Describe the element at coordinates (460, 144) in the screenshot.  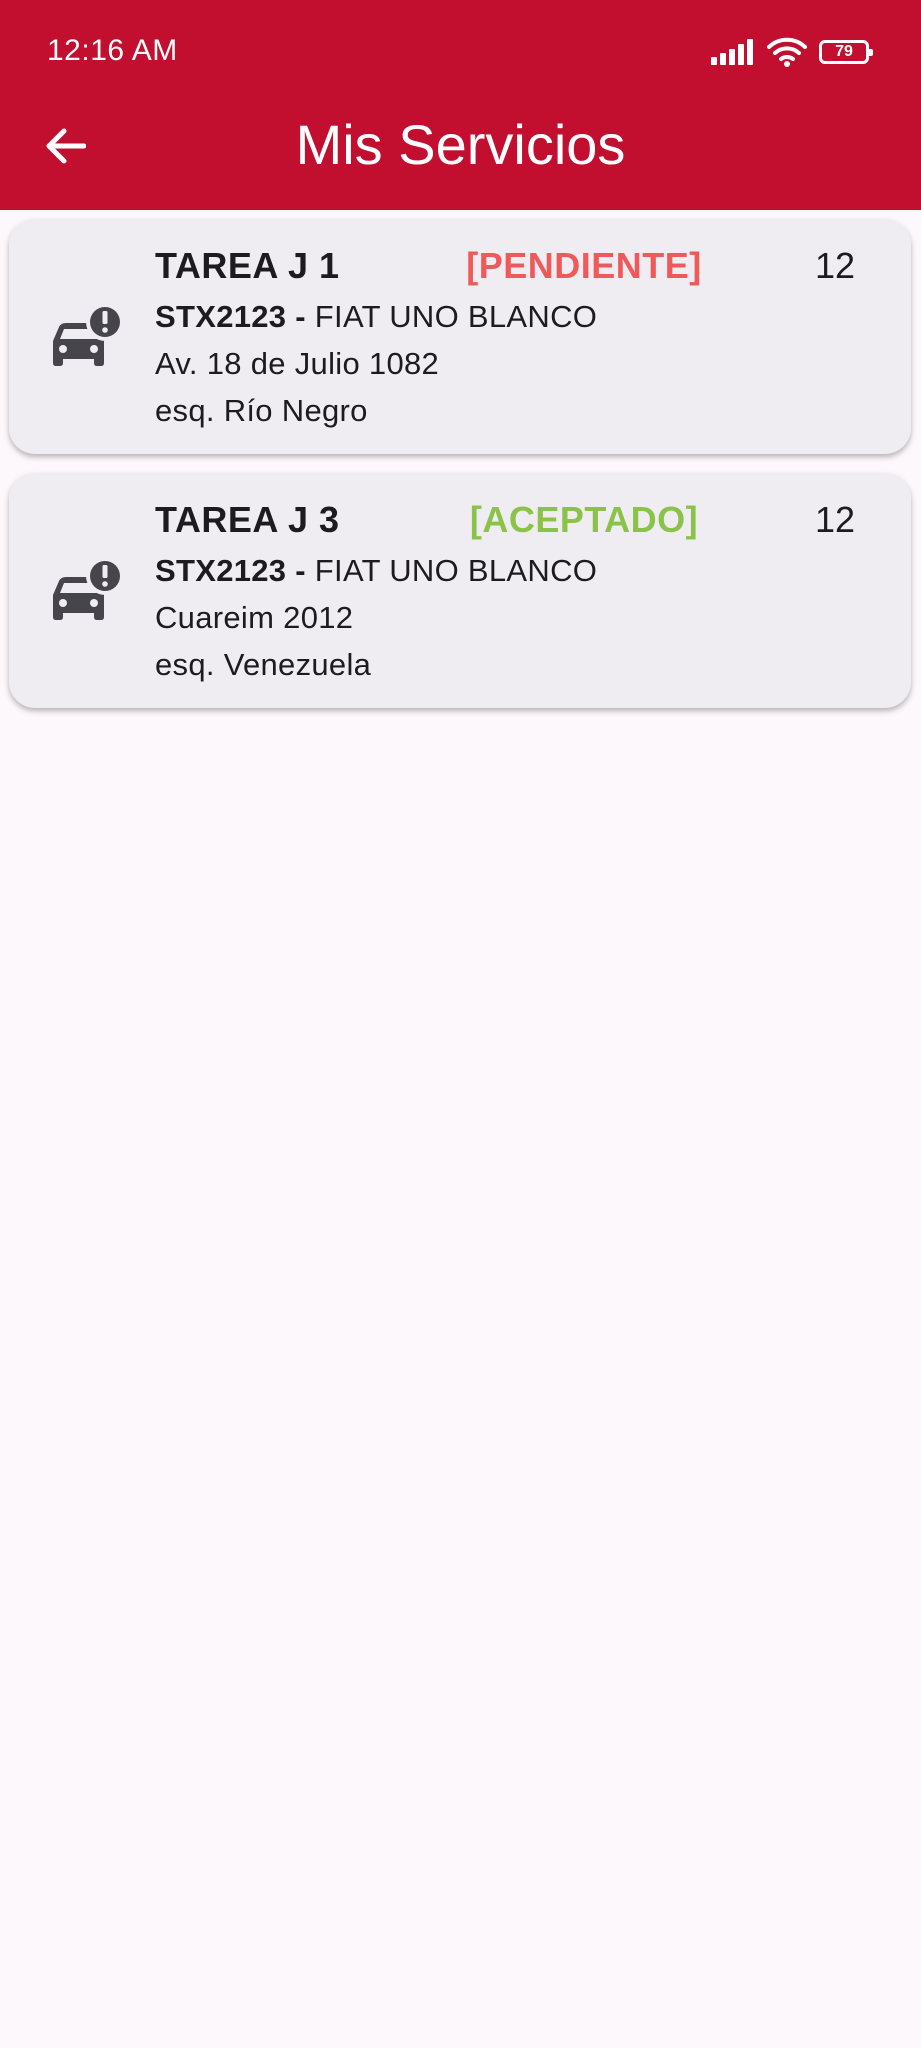
I see `page-title: Mis Servicios` at that location.